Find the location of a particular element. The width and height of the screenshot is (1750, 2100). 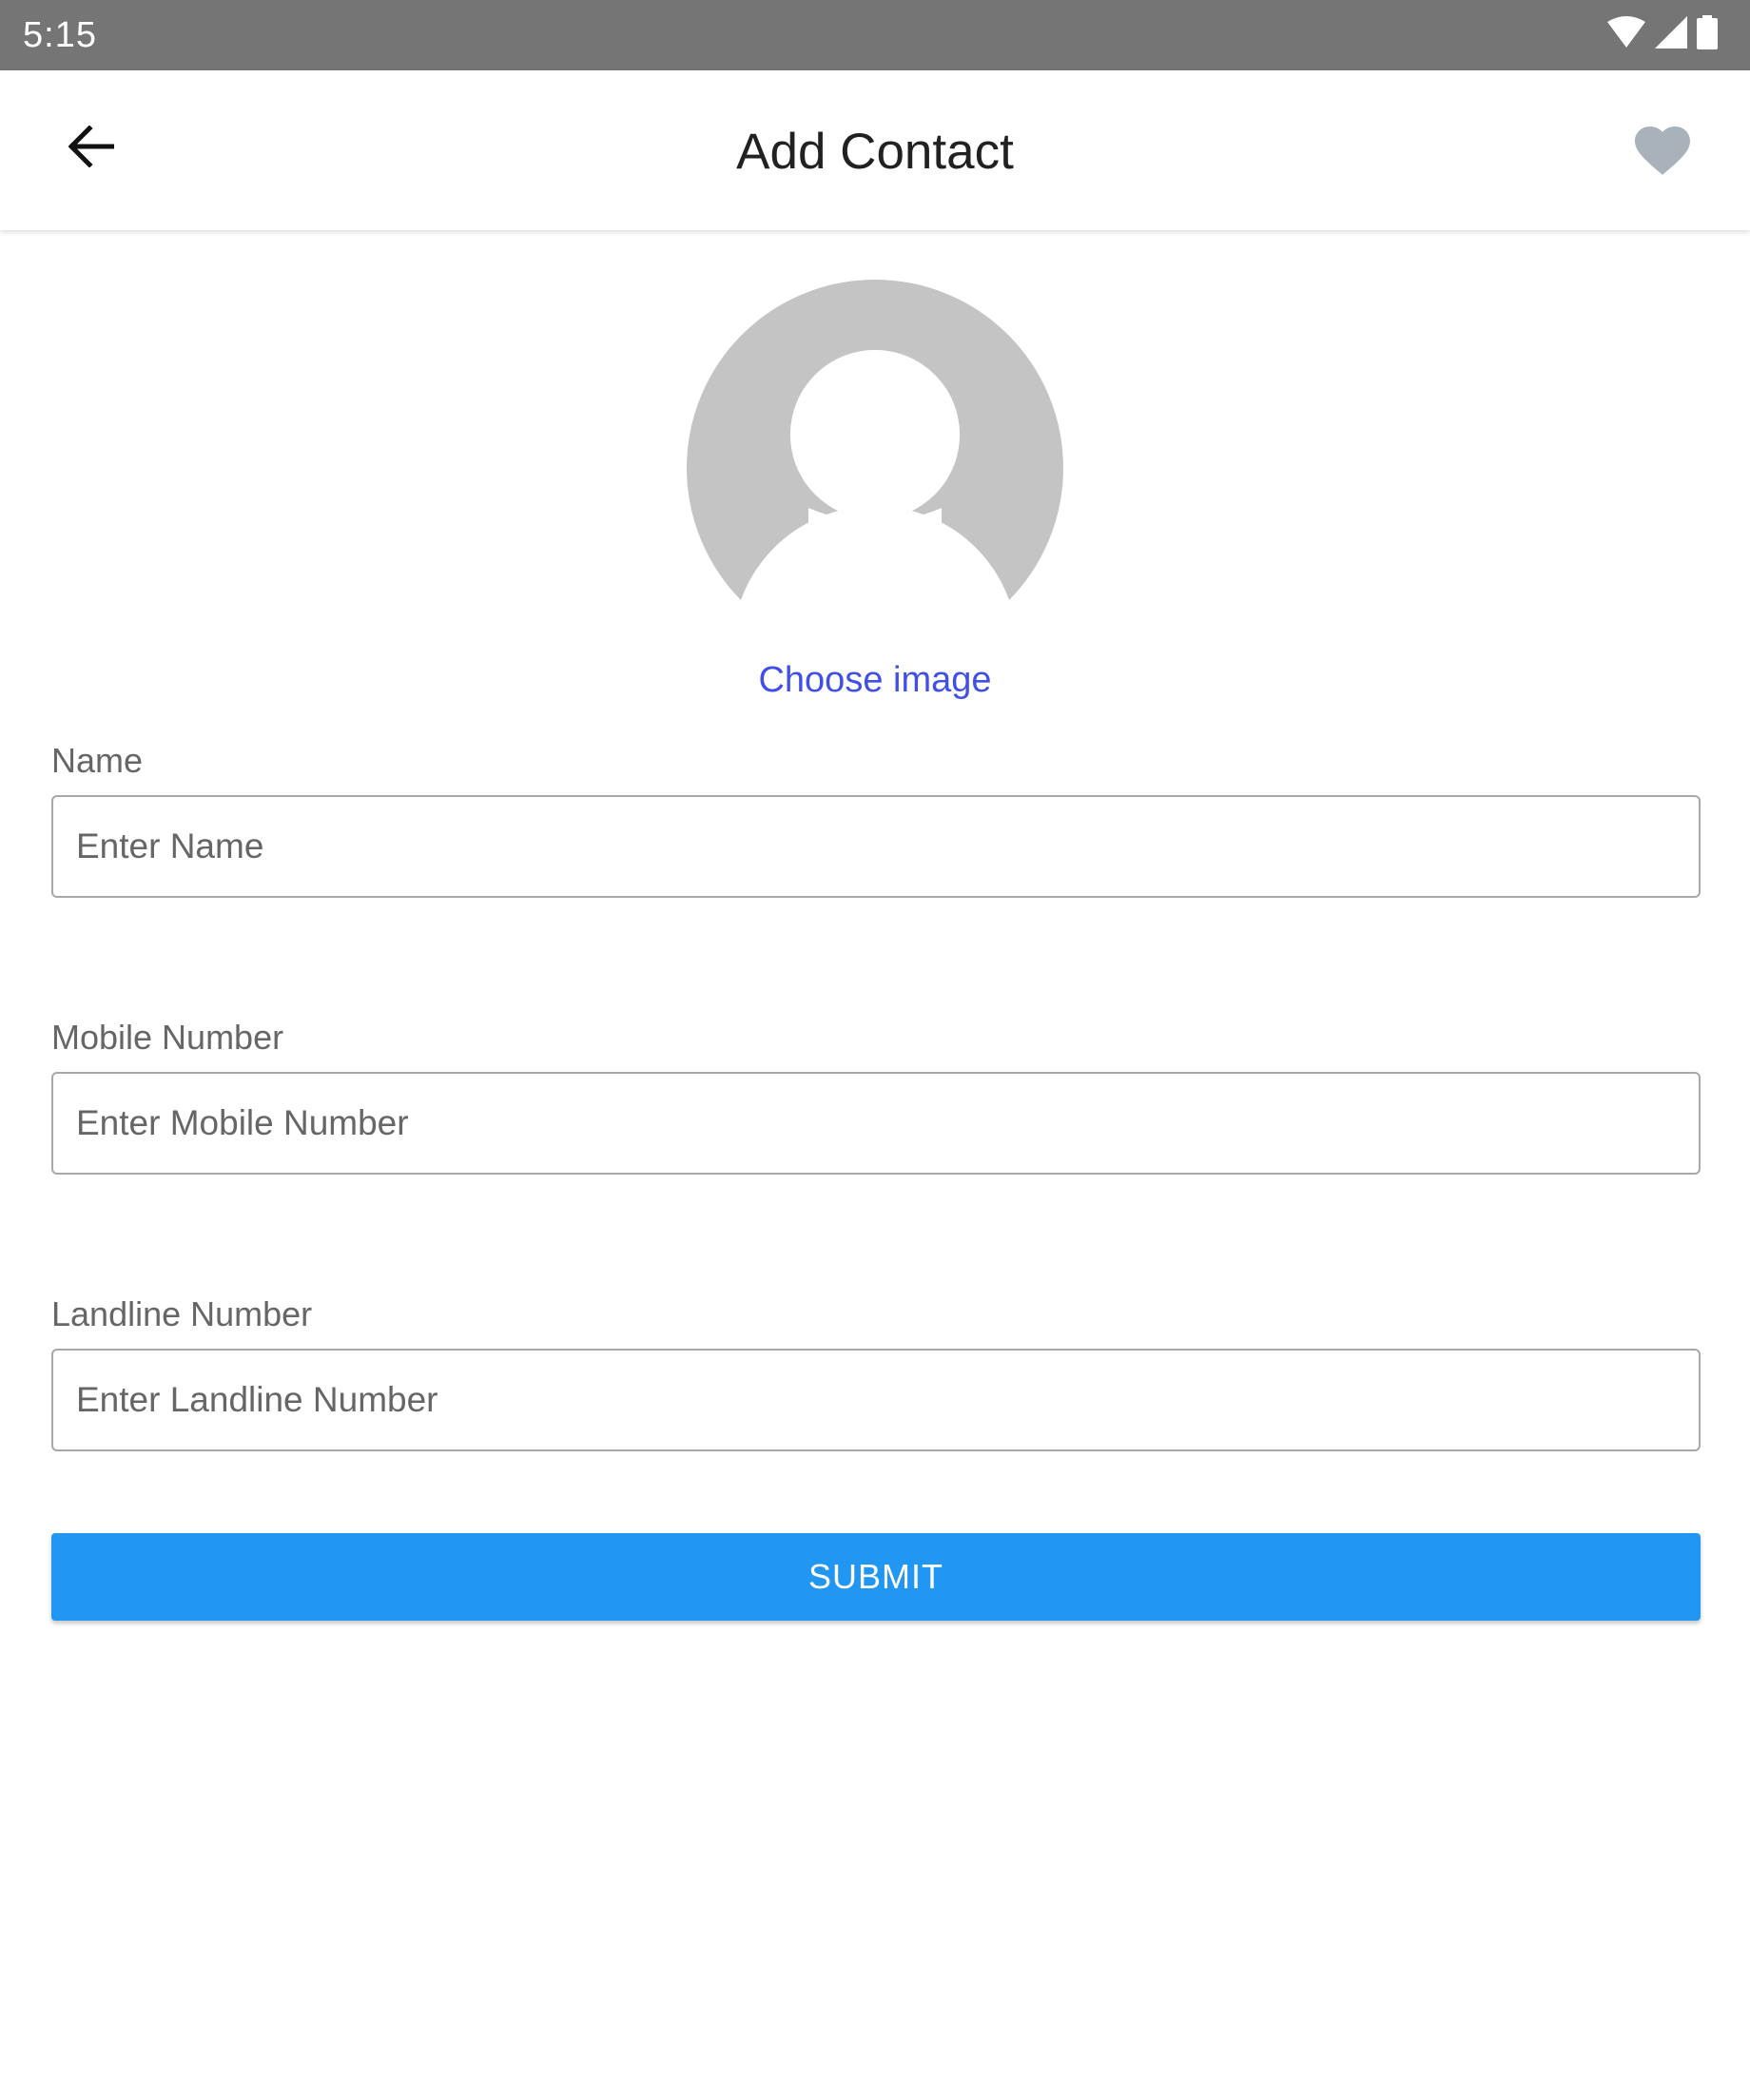

name-input is located at coordinates (876, 846).